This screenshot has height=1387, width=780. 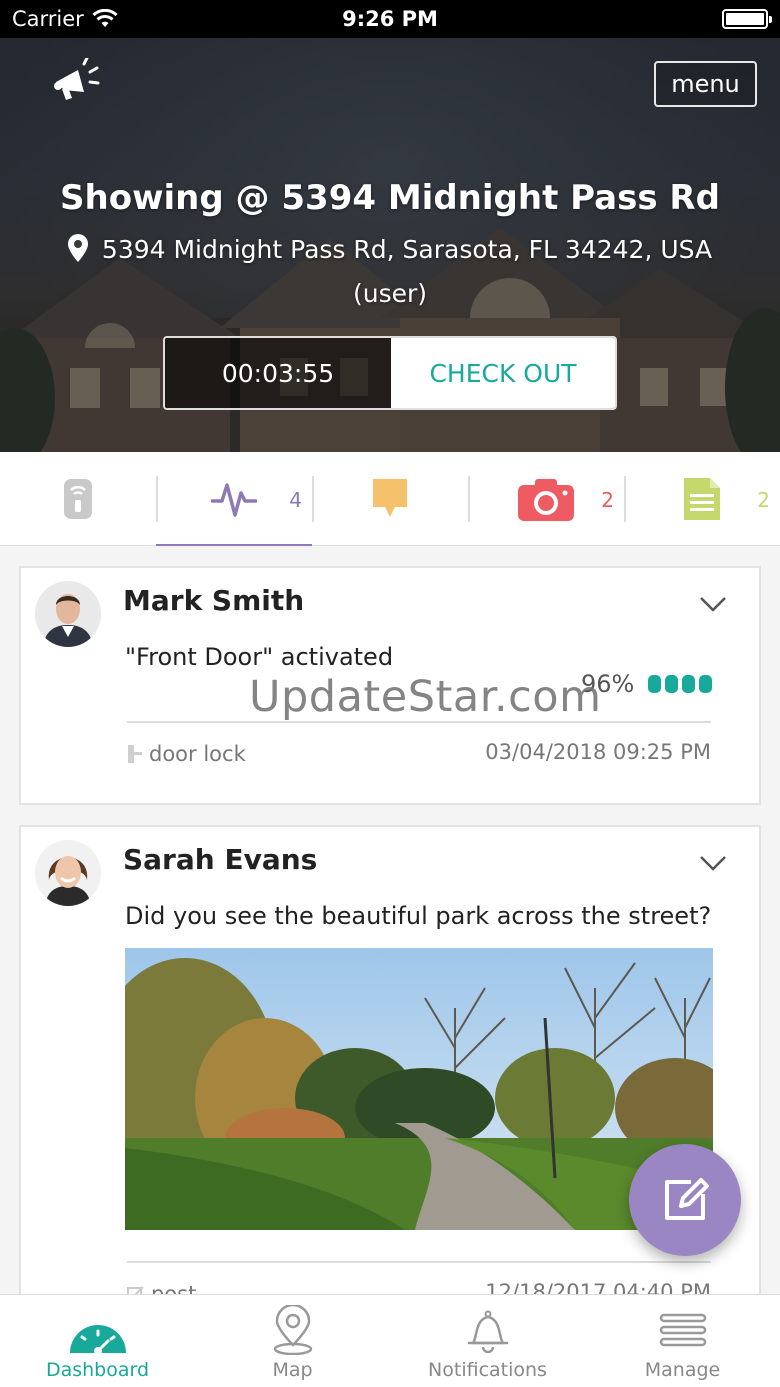 I want to click on compose-icon, so click(x=687, y=1199).